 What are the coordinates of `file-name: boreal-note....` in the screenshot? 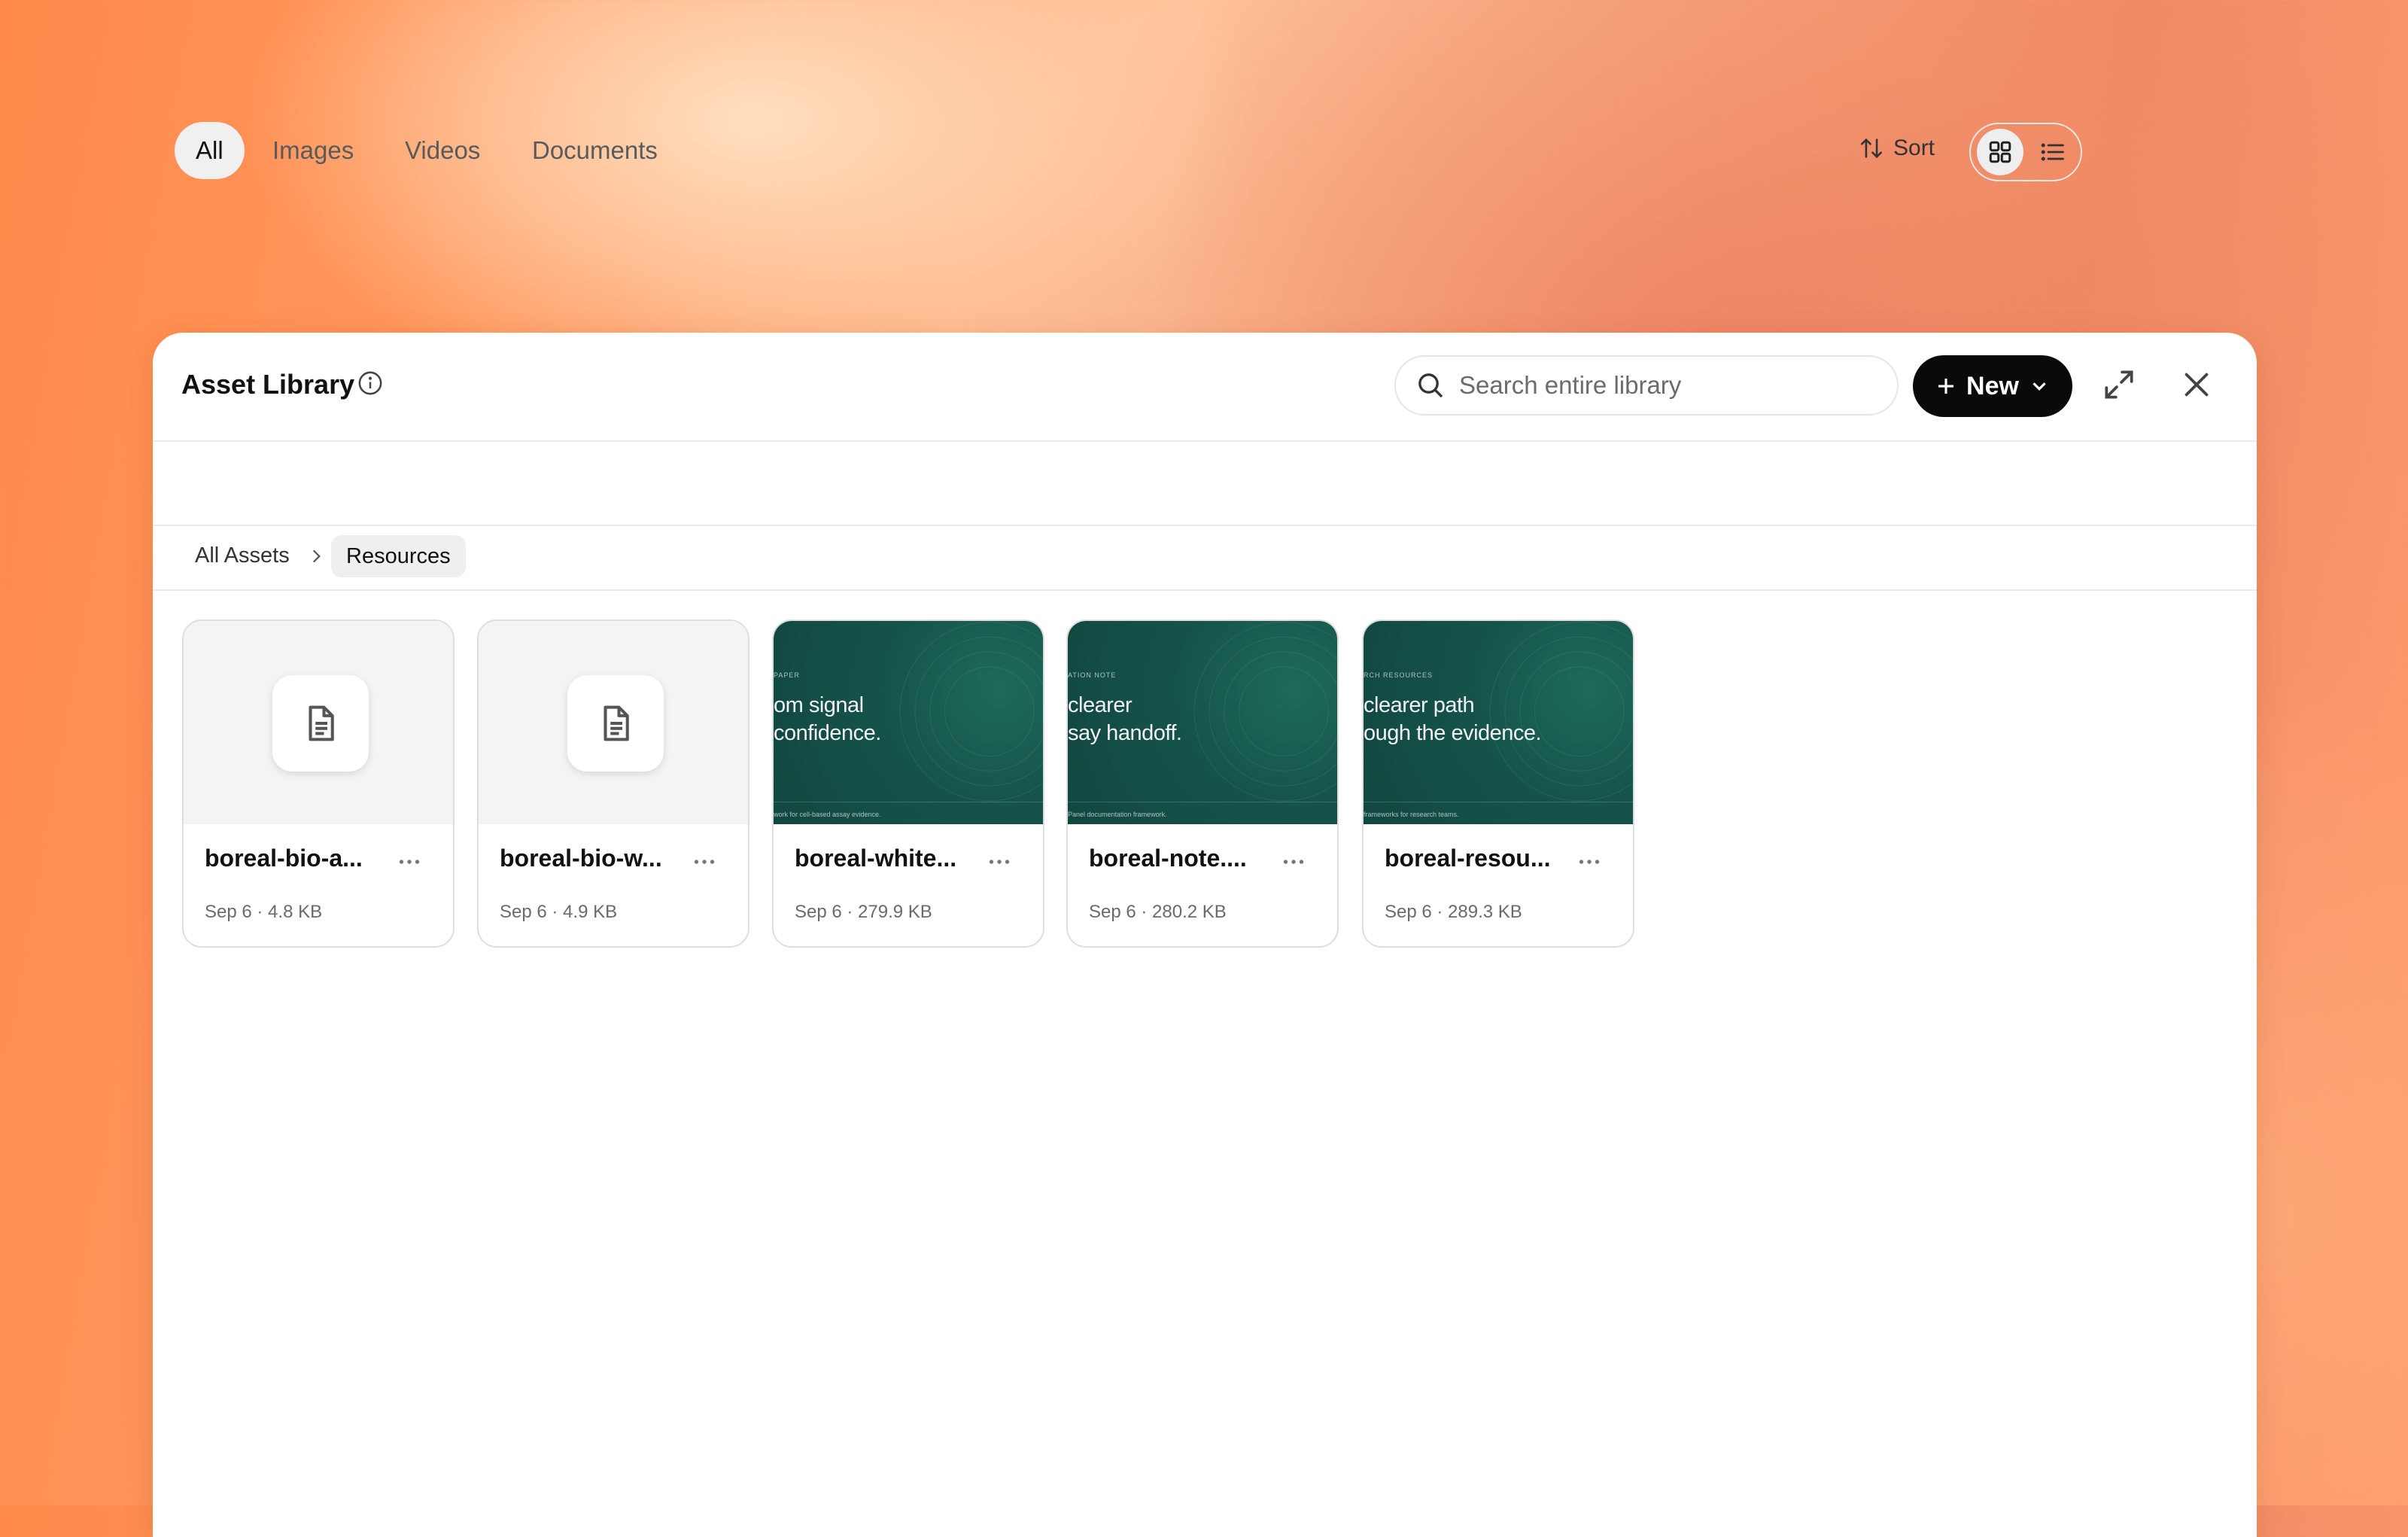 It's located at (1168, 858).